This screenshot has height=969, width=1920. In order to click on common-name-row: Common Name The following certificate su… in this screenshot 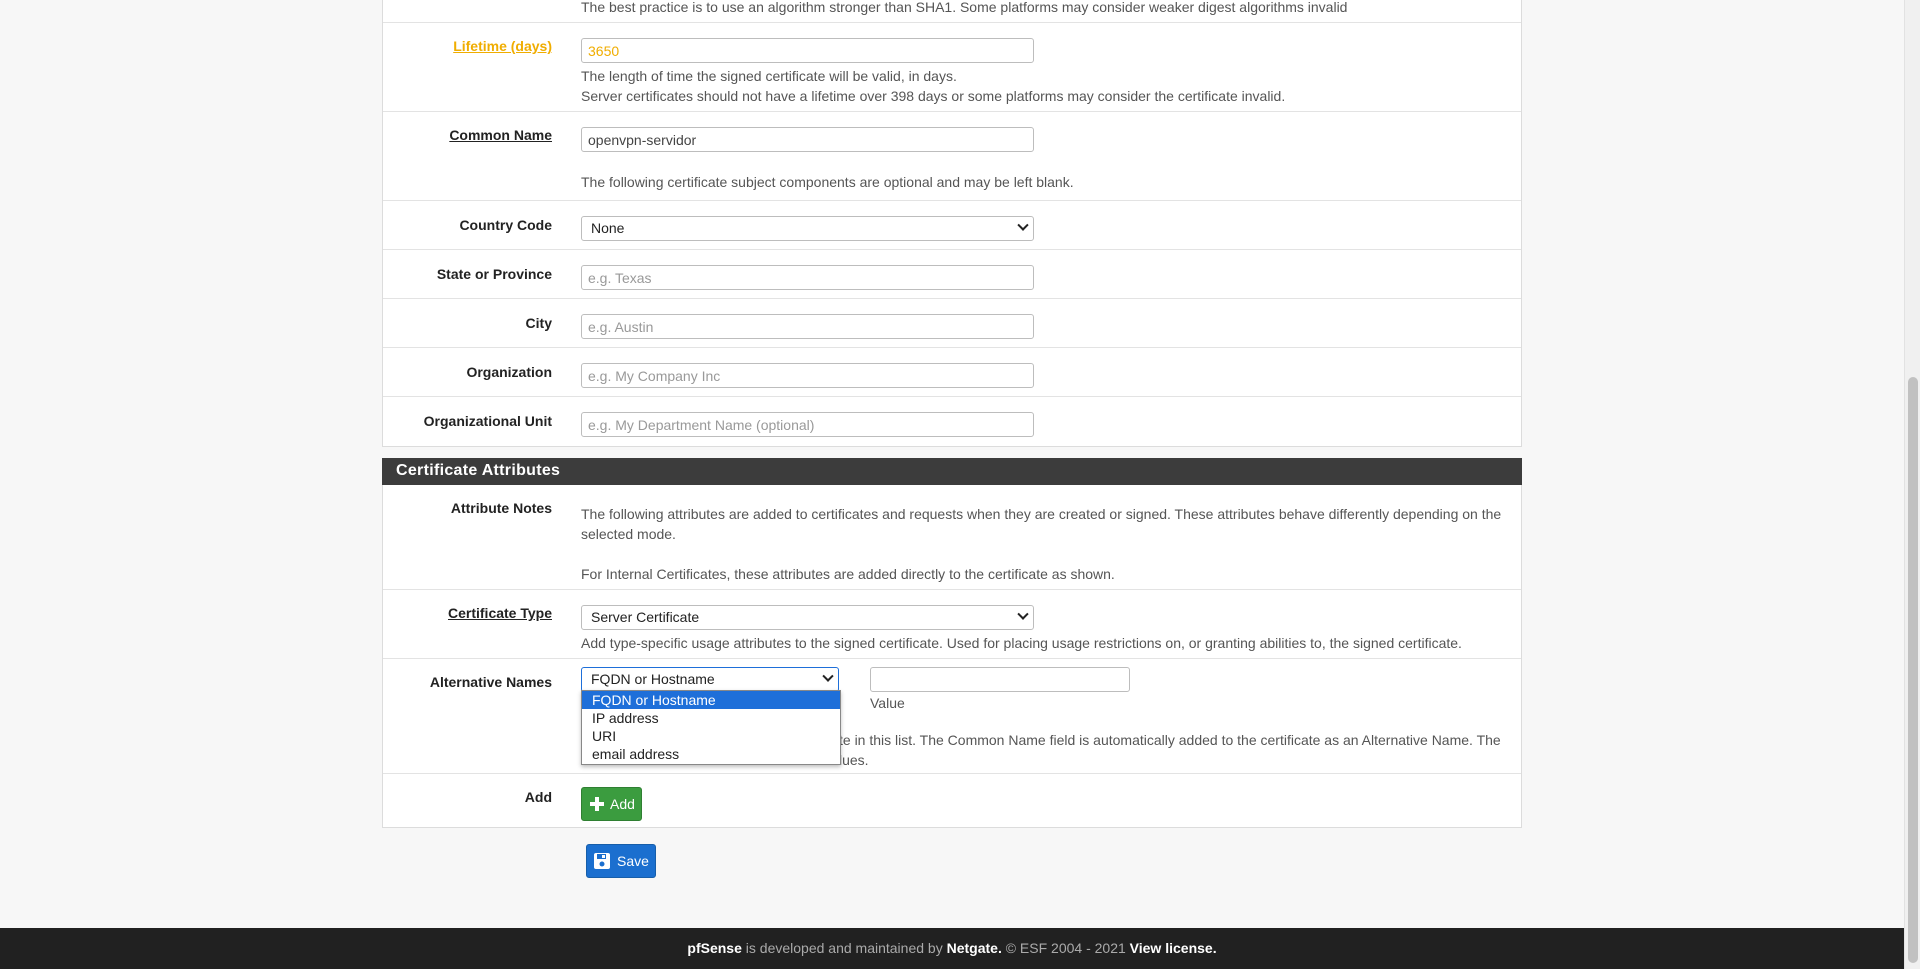, I will do `click(952, 156)`.